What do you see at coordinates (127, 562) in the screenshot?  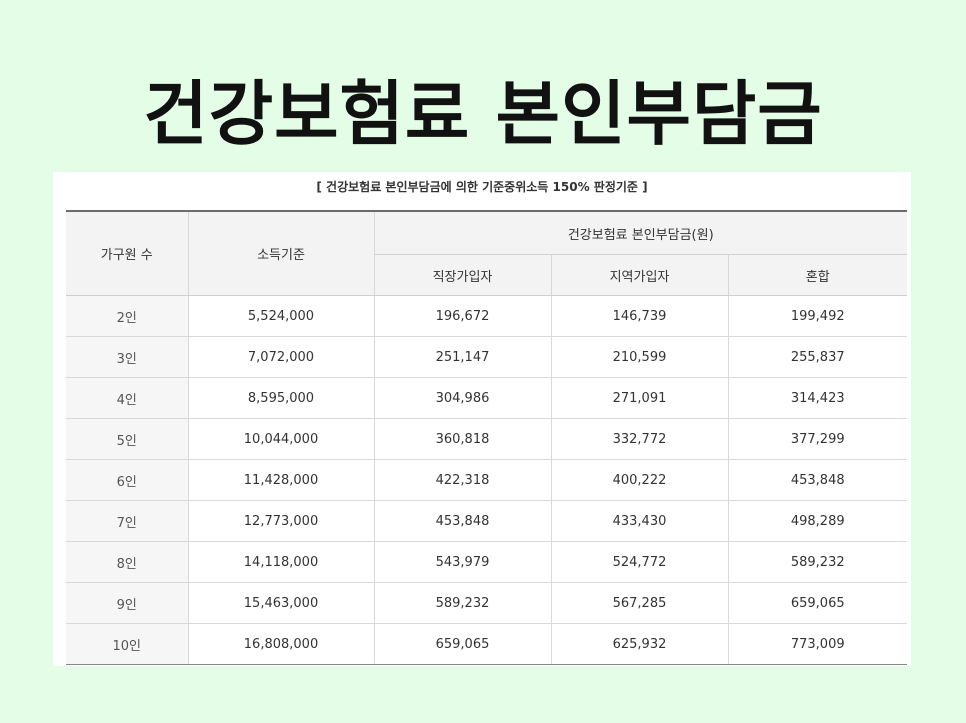 I see `cell-members: 8인` at bounding box center [127, 562].